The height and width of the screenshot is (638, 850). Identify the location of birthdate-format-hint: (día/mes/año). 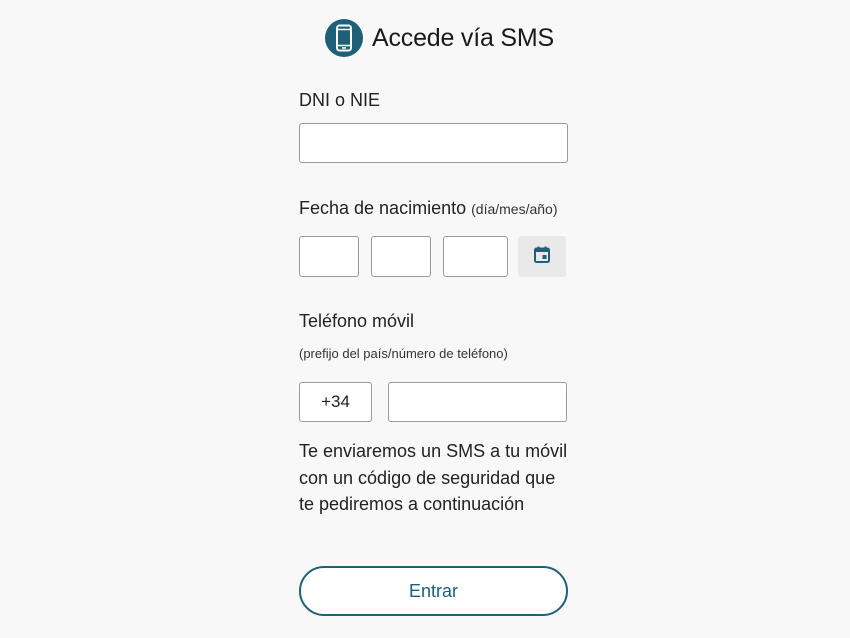
(514, 209).